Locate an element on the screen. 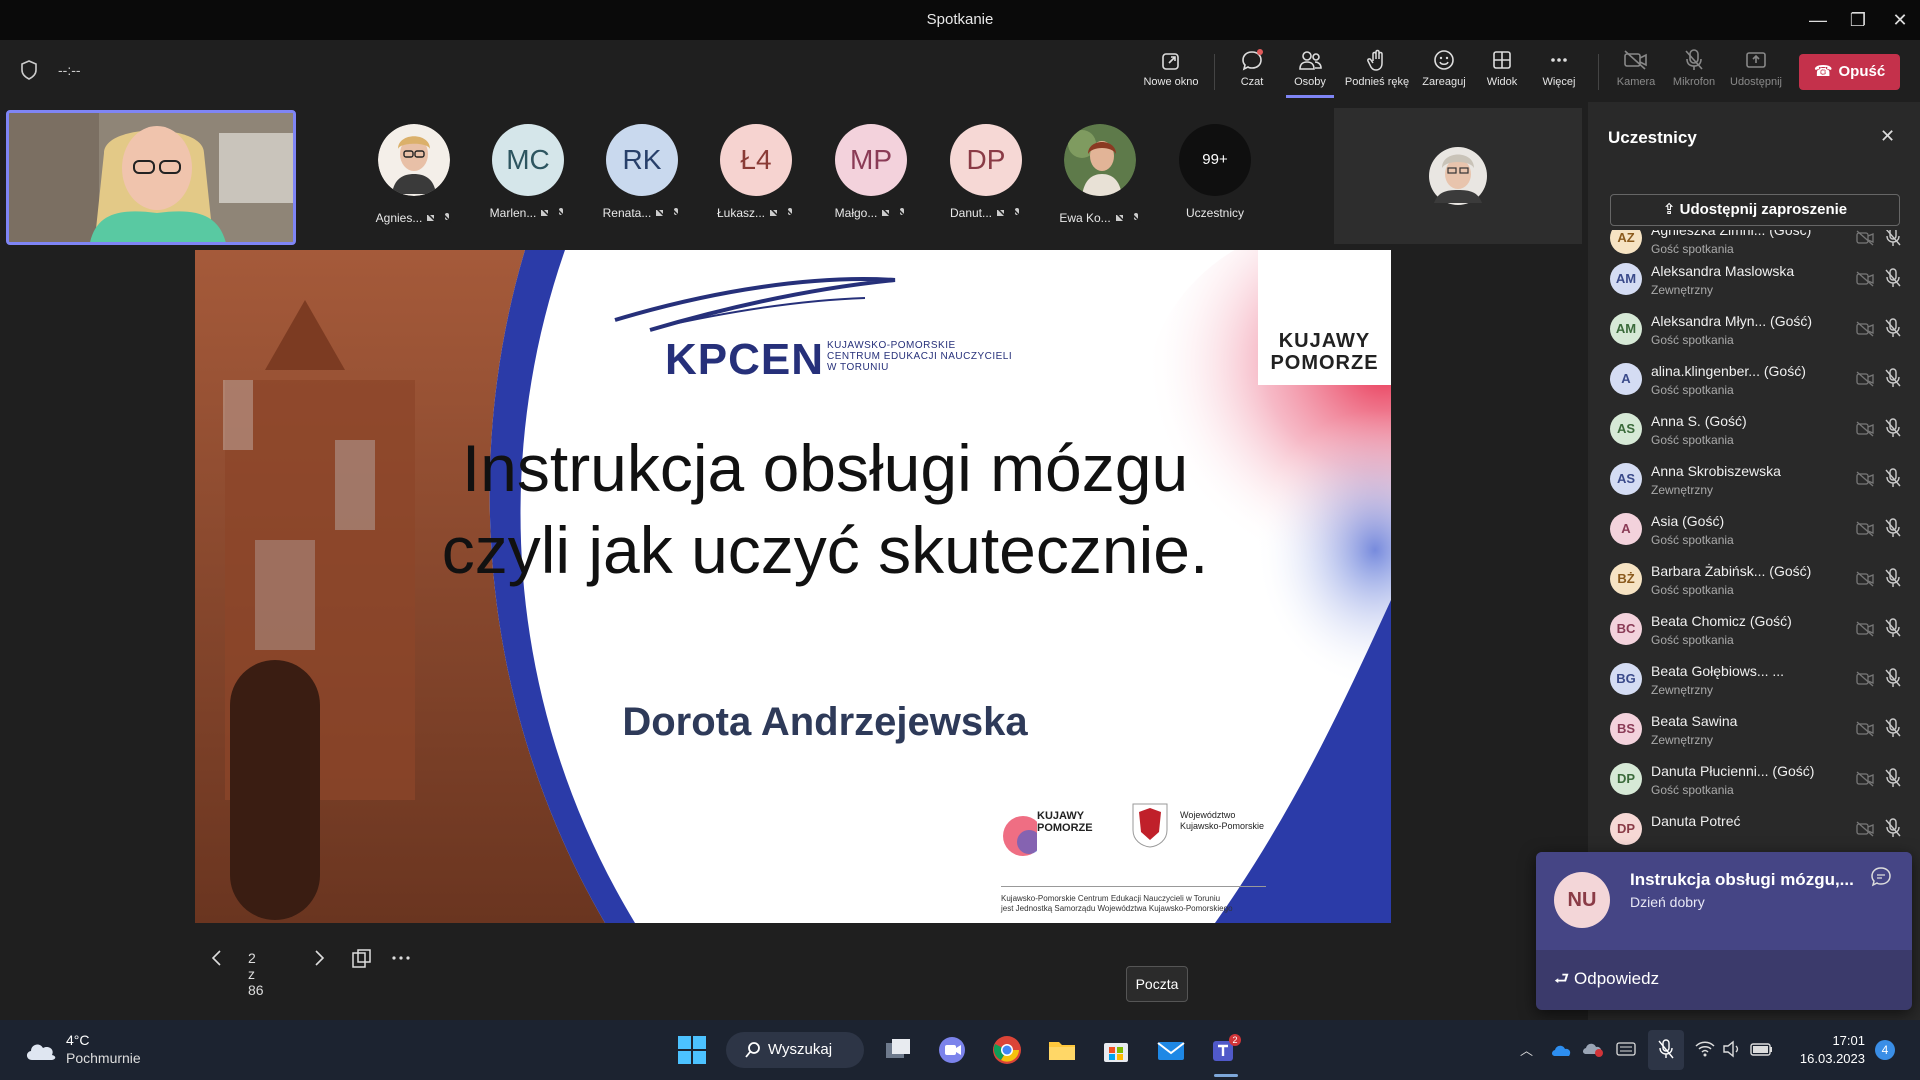  participant-row: AM Aleksandra Maslowska Zewnętrzny is located at coordinates (1754, 280).